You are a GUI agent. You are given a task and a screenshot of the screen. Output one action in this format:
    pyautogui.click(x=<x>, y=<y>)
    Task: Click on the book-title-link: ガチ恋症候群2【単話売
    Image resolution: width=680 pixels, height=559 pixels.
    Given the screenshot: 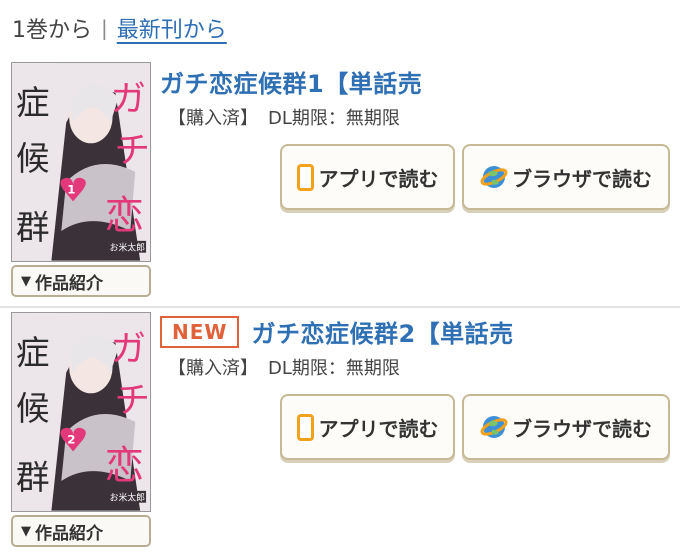 What is the action you would take?
    pyautogui.click(x=382, y=331)
    